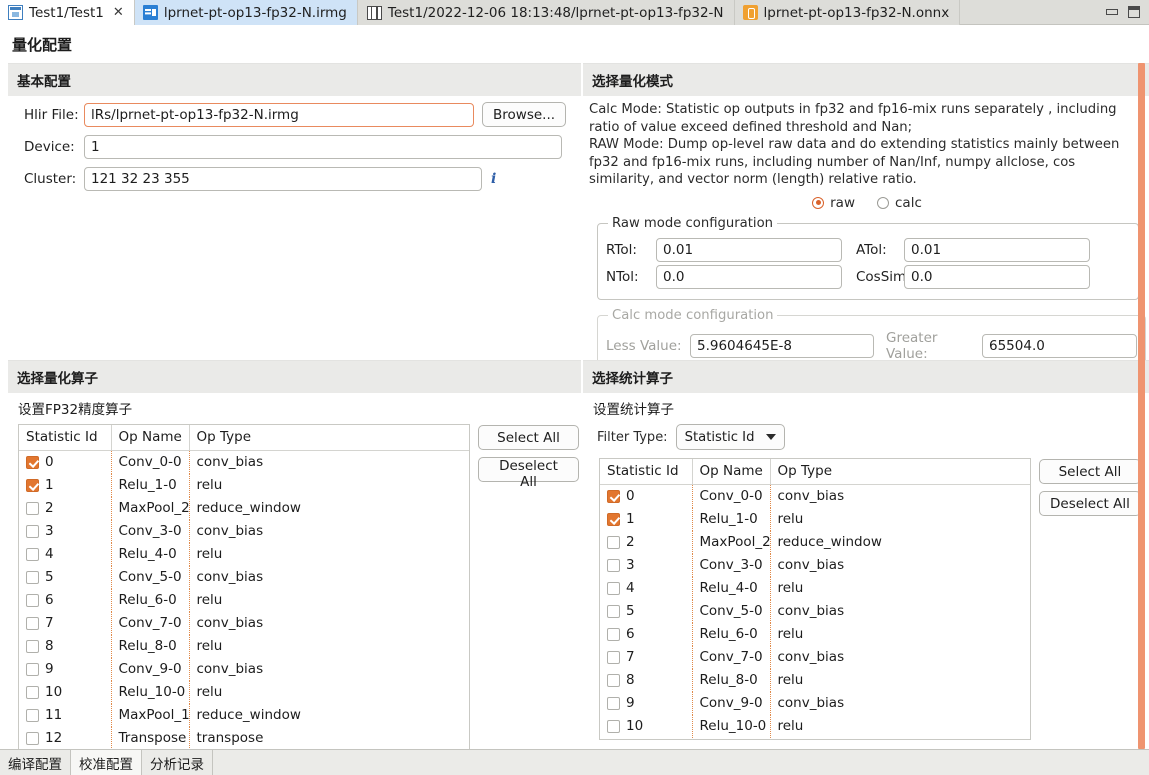 This screenshot has height=775, width=1149. Describe the element at coordinates (493, 179) in the screenshot. I see `info-icon: i` at that location.